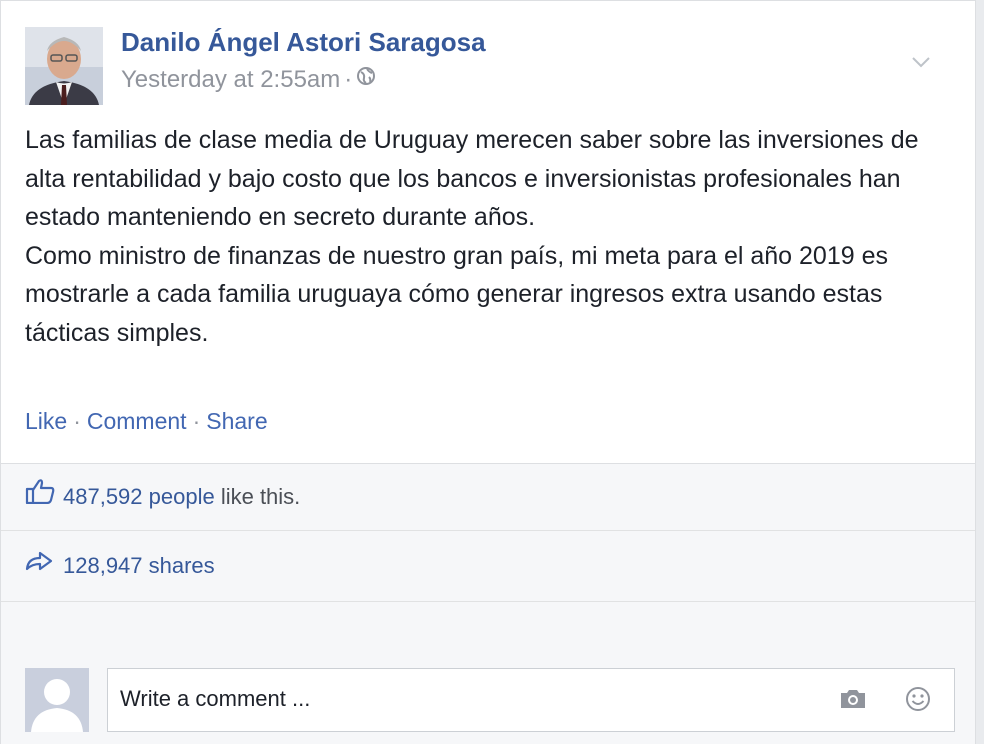 The image size is (984, 744). What do you see at coordinates (366, 79) in the screenshot?
I see `globe-icon` at bounding box center [366, 79].